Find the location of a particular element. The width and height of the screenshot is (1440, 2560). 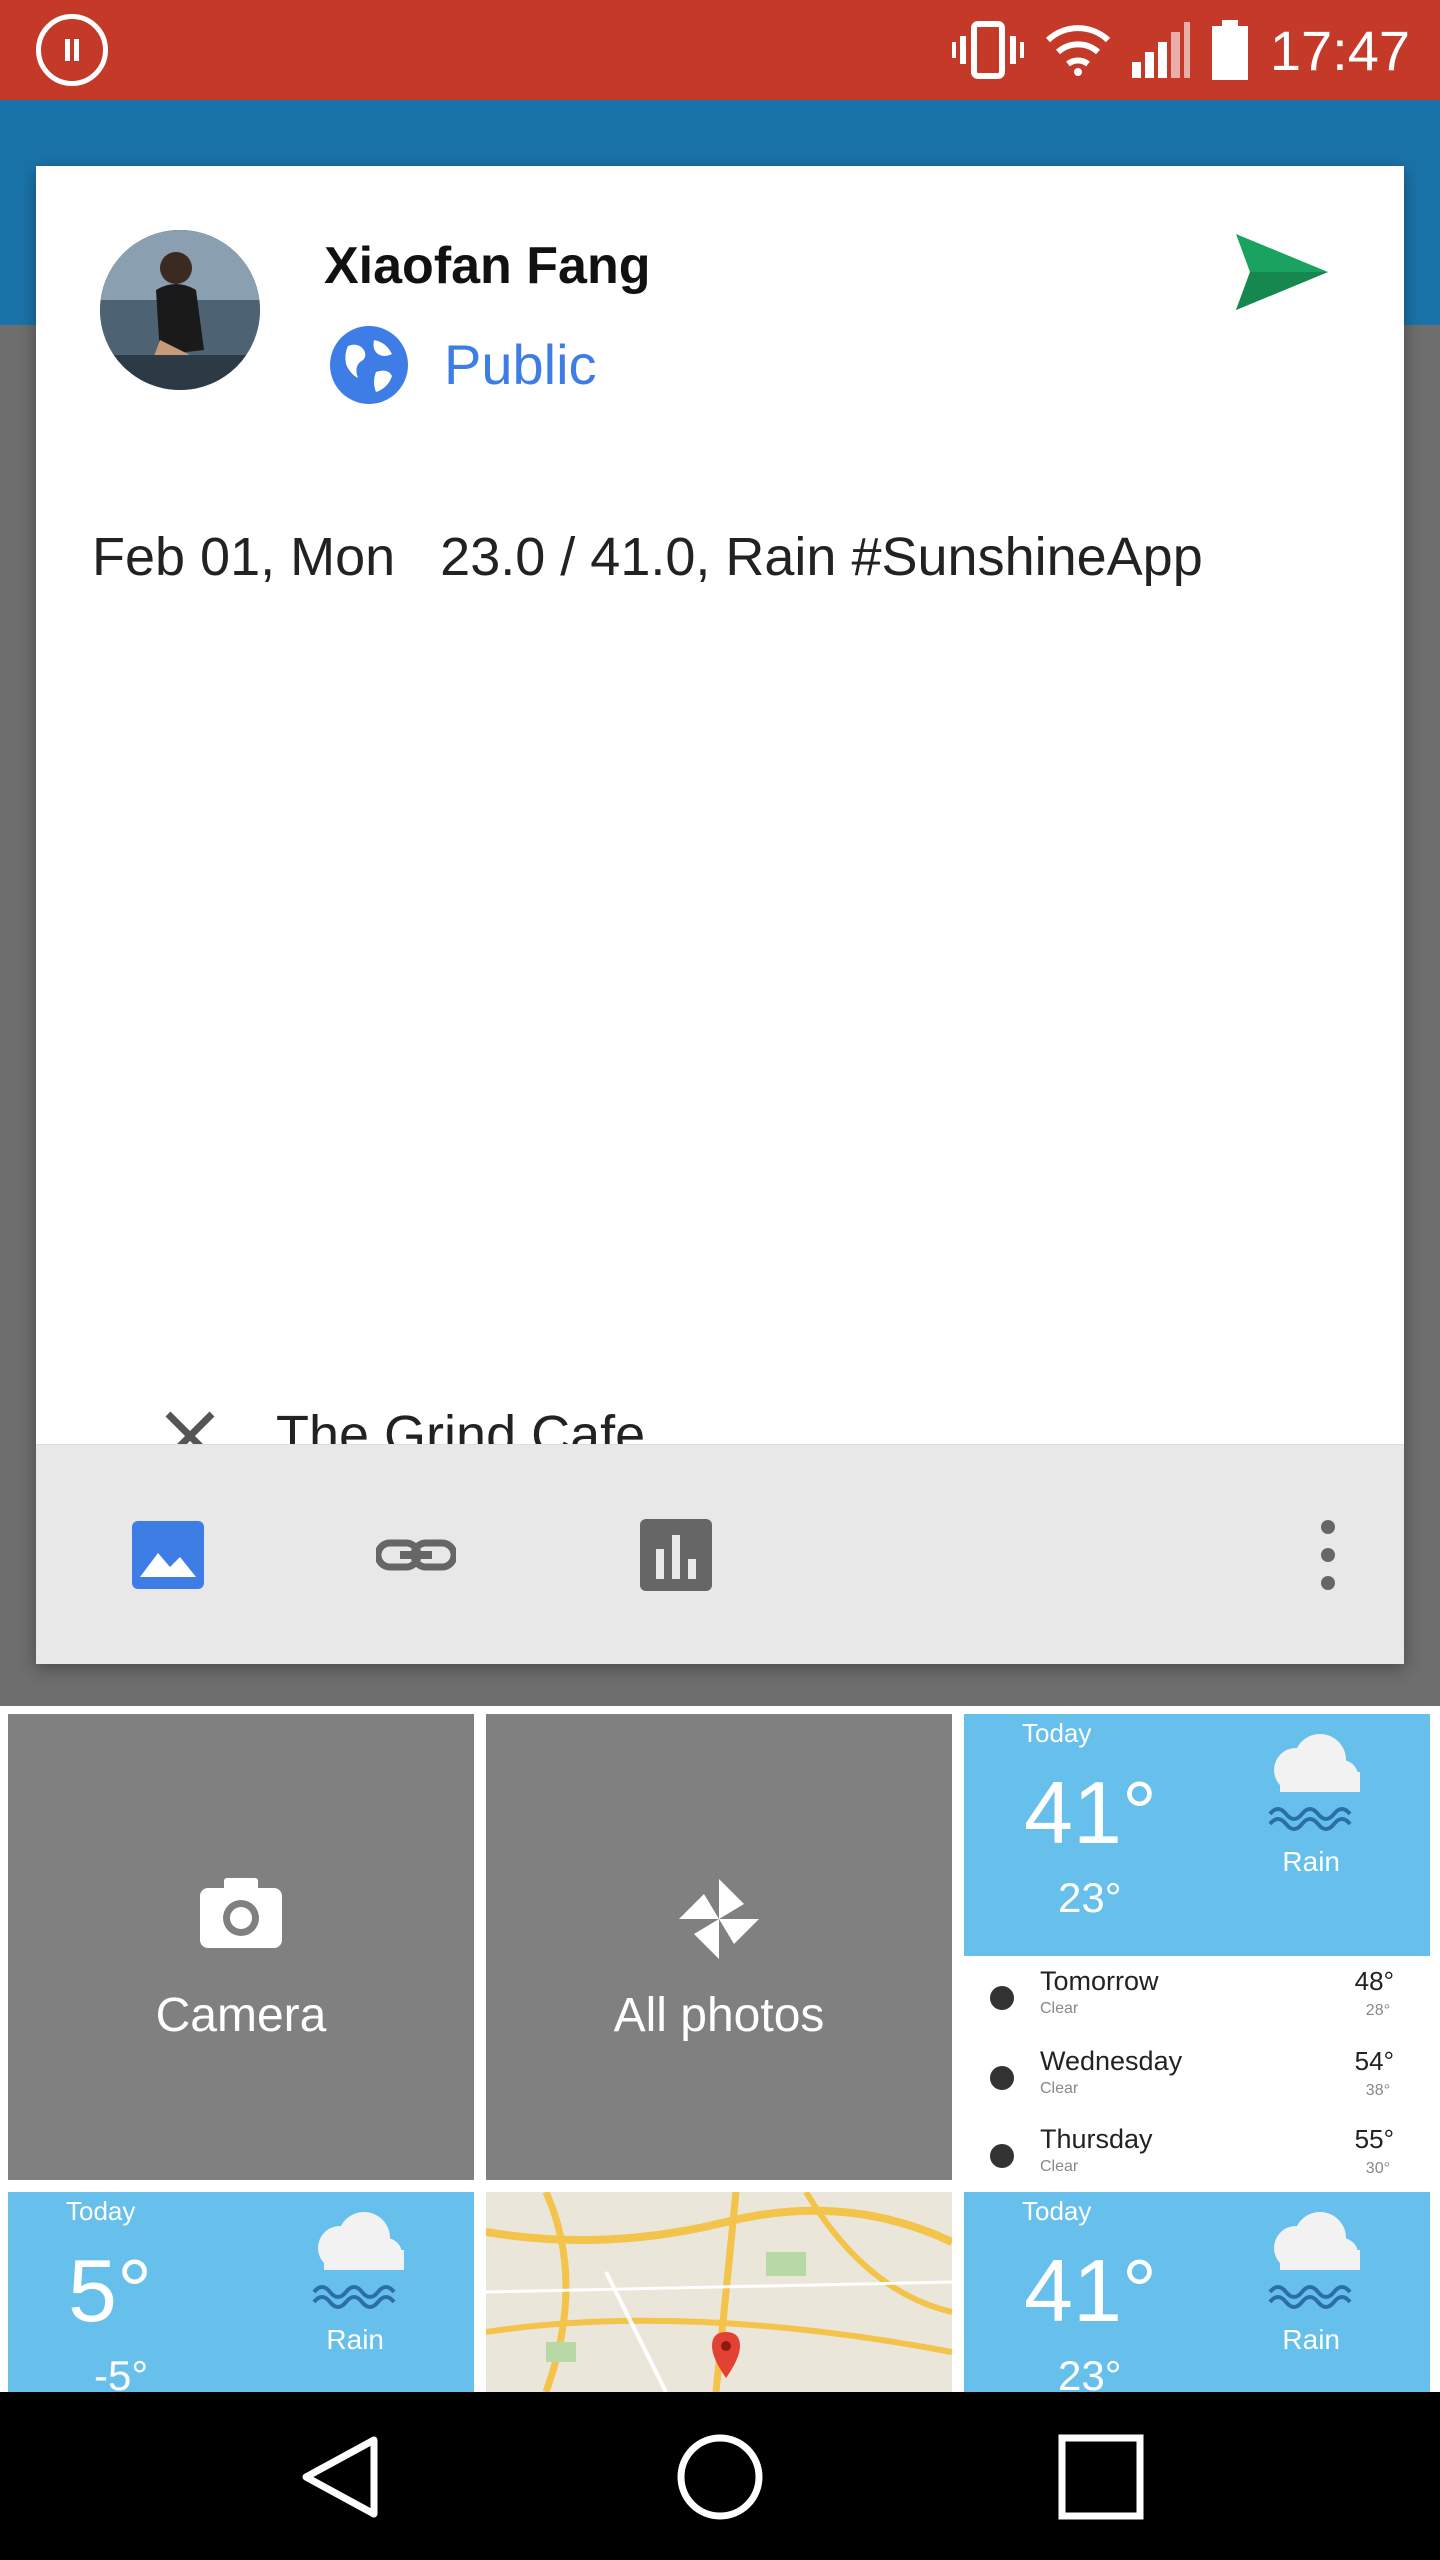

weather-screenshot-tile: Today 41° 23° Rain is located at coordinates (1197, 2292).